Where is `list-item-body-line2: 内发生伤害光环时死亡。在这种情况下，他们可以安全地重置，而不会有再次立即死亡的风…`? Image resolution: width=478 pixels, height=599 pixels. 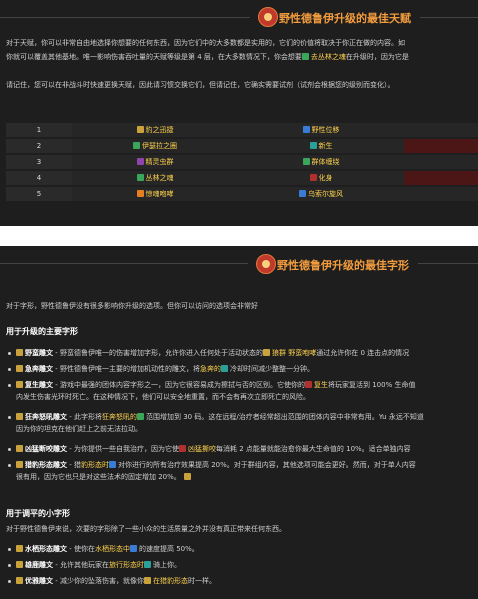
list-item-body-line2: 内发生伤害光环时死亡。在这种情况下，他们可以安全地重置，而不会有再次立即死亡的风… is located at coordinates (163, 397).